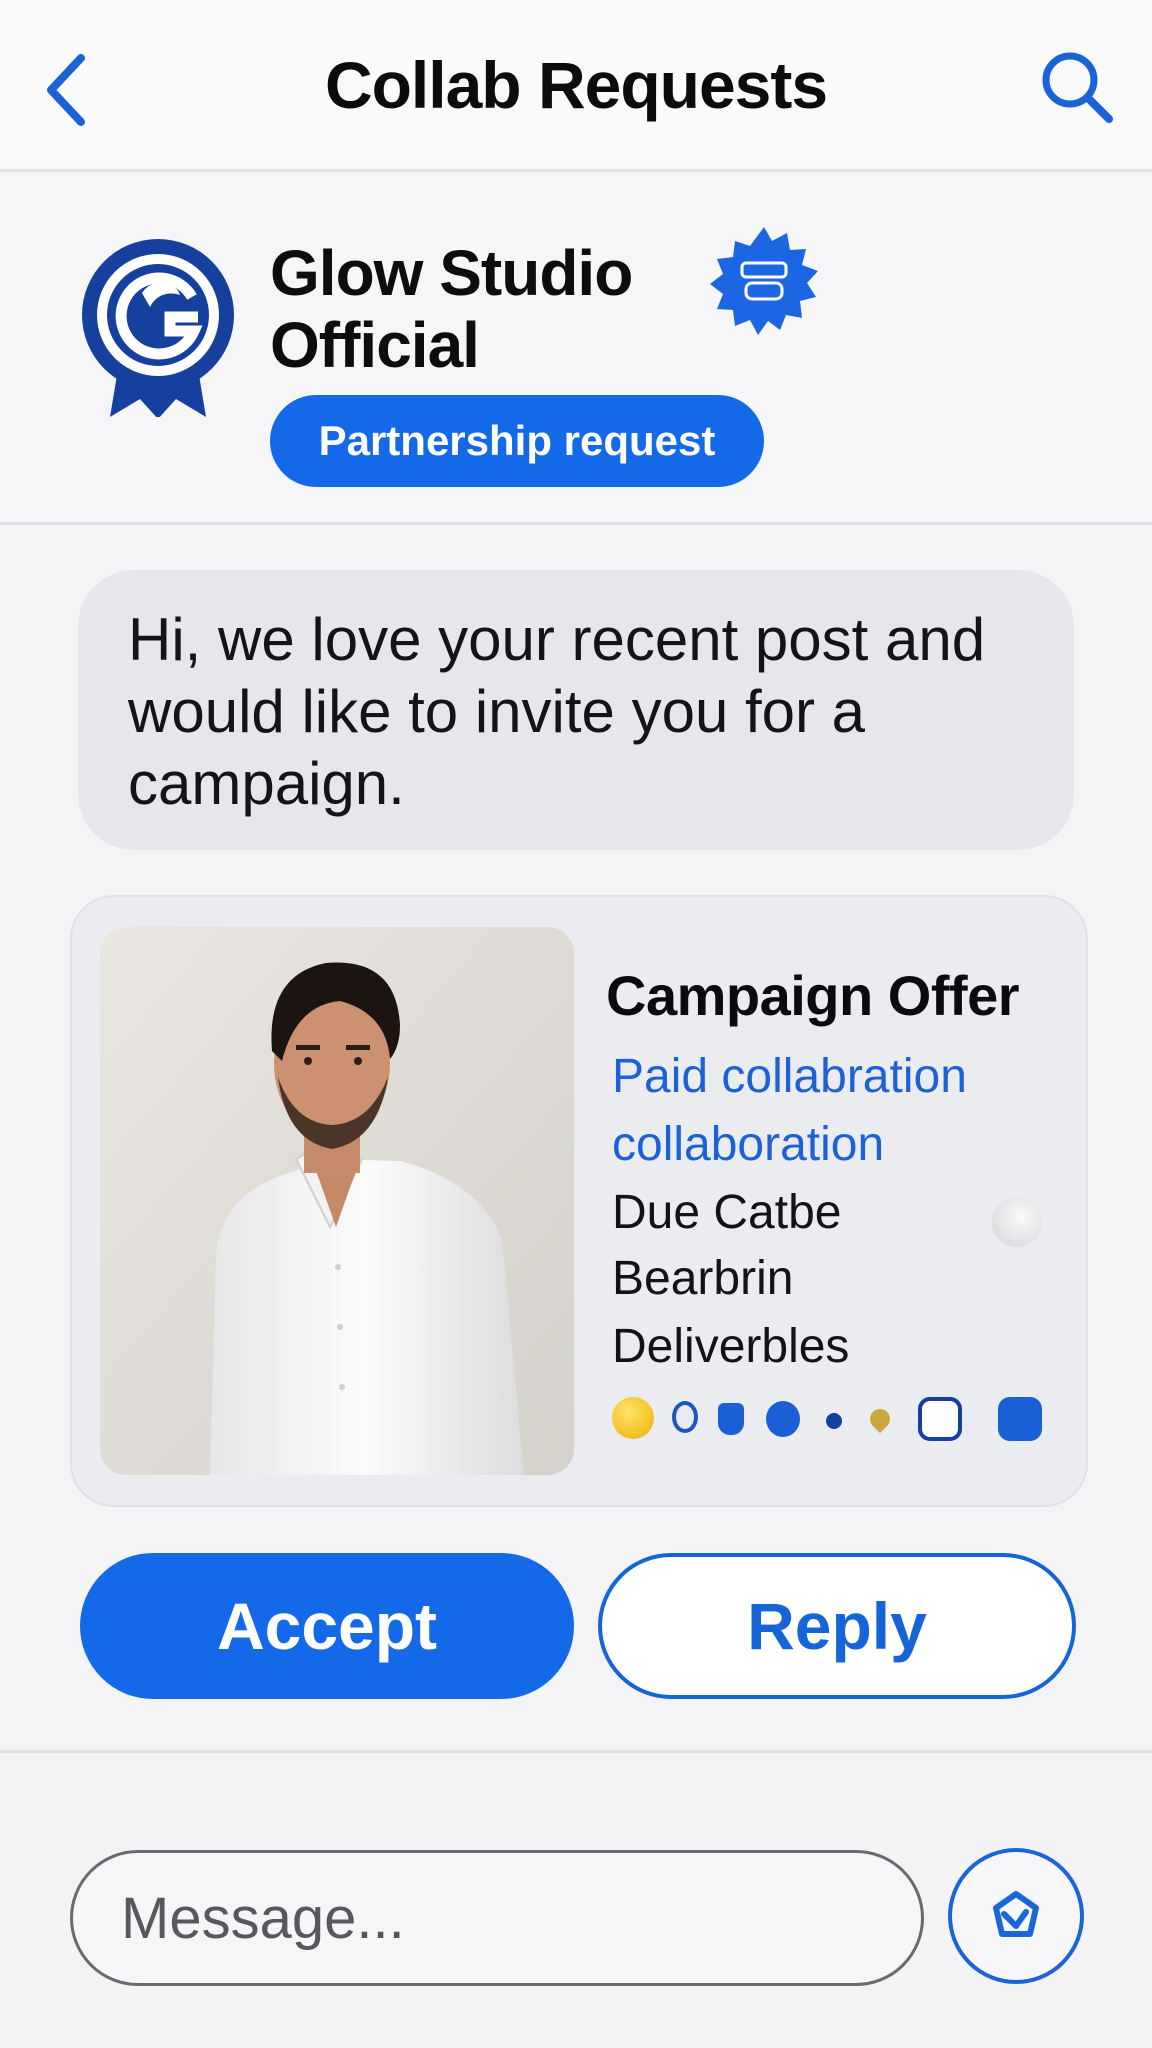  Describe the element at coordinates (337, 1201) in the screenshot. I see `creator-photo` at that location.